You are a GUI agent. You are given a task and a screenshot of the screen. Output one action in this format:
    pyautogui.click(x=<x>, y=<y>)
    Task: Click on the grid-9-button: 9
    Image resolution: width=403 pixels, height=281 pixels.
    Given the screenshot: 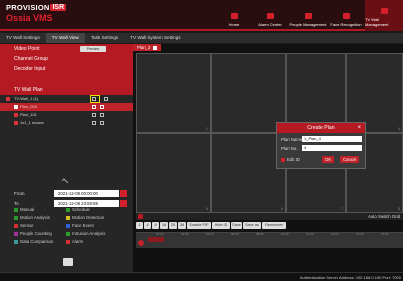 What is the action you would take?
    pyautogui.click(x=155, y=225)
    